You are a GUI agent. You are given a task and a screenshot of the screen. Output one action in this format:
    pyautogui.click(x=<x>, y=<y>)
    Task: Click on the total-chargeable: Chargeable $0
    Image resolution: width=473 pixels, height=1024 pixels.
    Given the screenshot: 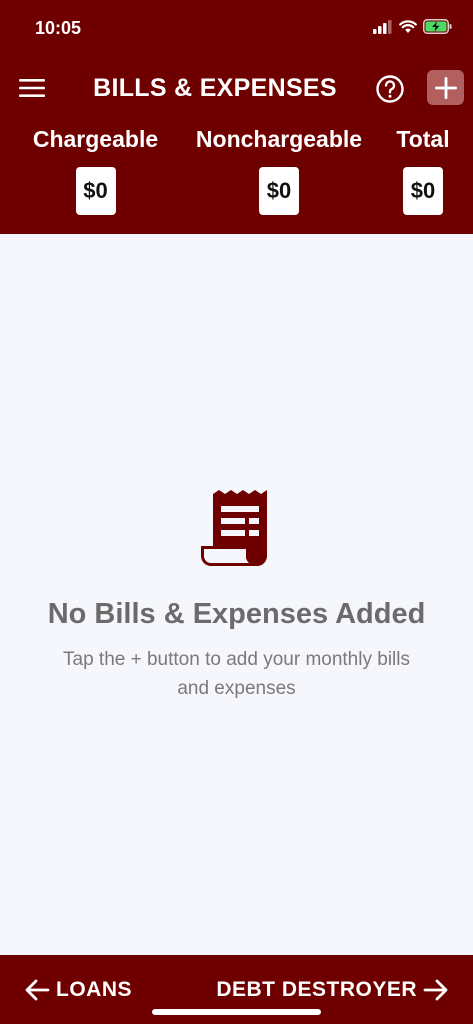 What is the action you would take?
    pyautogui.click(x=95, y=170)
    